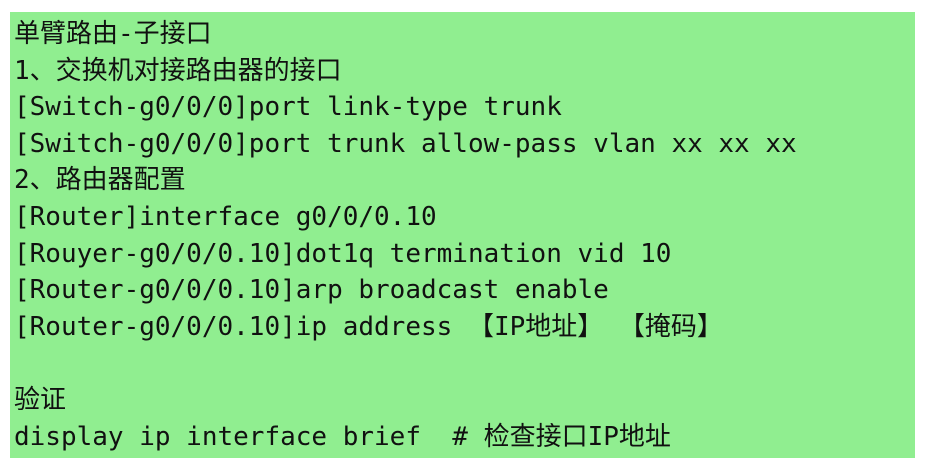 This screenshot has height=466, width=927. Describe the element at coordinates (225, 216) in the screenshot. I see `command-line: [Router]interface g0/0/0.10` at that location.